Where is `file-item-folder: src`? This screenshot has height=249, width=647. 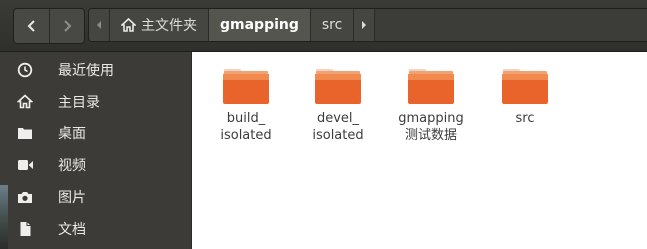 file-item-folder: src is located at coordinates (525, 93).